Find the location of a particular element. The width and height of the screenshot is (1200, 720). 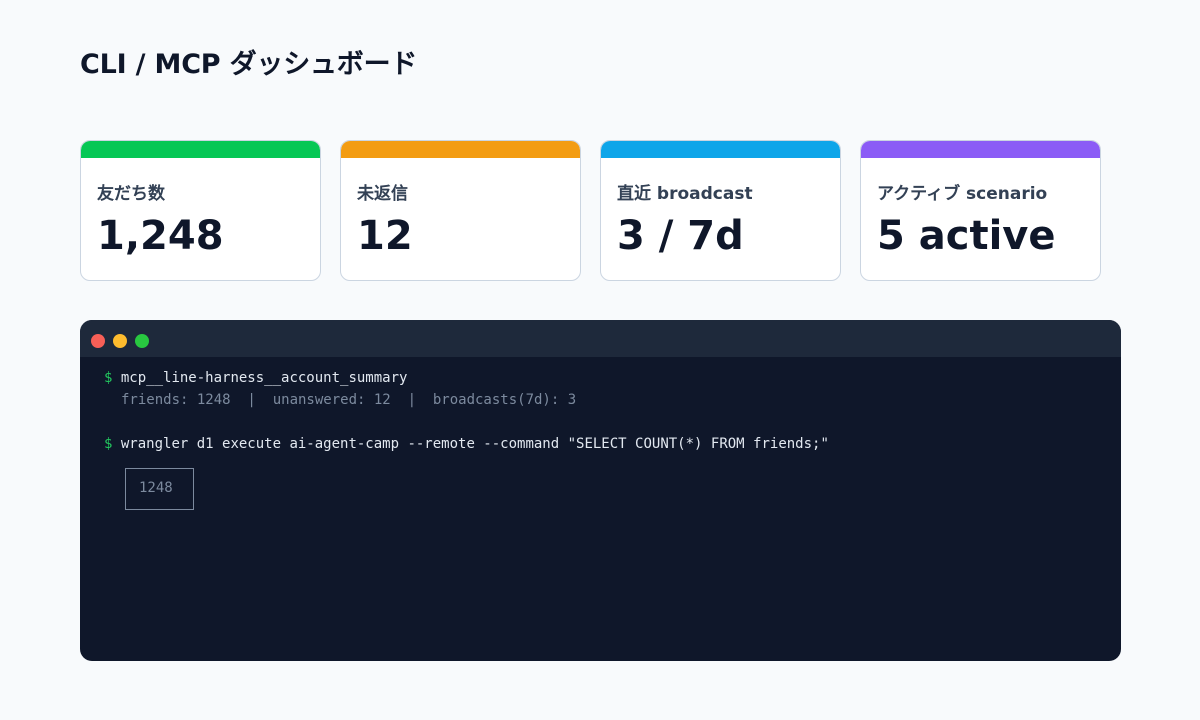

query-result-table: 1248 is located at coordinates (159, 489).